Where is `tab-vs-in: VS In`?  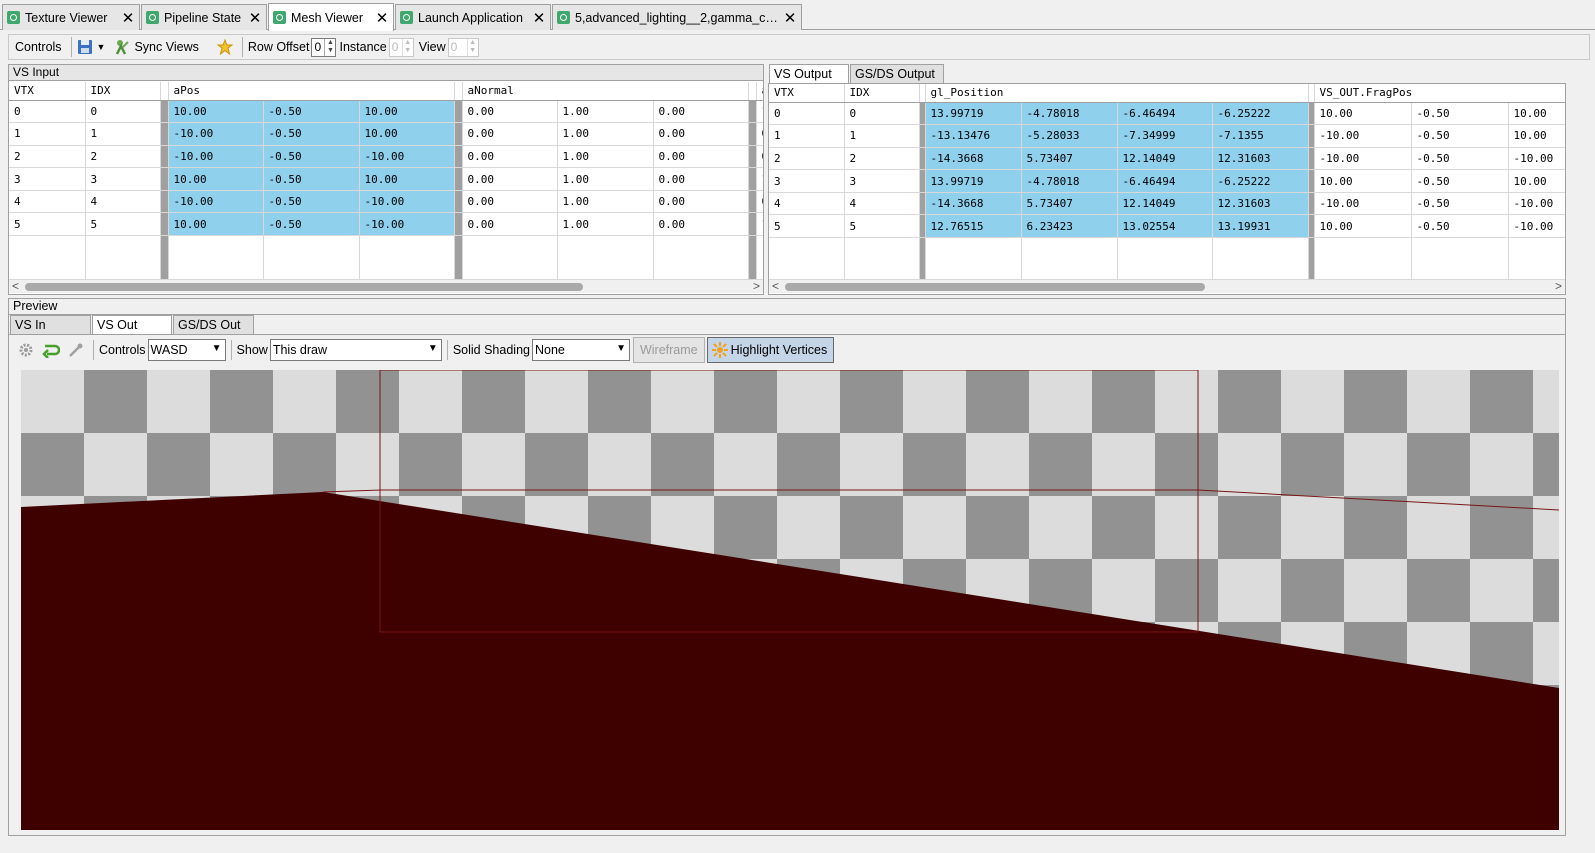
tab-vs-in: VS In is located at coordinates (50, 324).